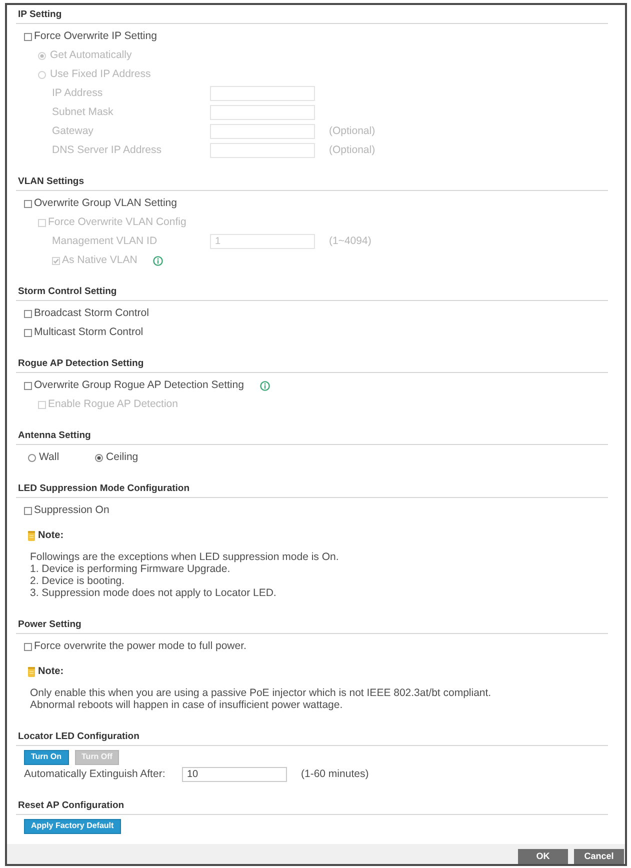  Describe the element at coordinates (107, 150) in the screenshot. I see `field-label: DNS Server IP Address` at that location.